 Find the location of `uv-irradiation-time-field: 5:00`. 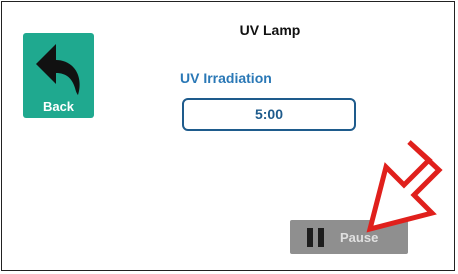

uv-irradiation-time-field: 5:00 is located at coordinates (269, 114).